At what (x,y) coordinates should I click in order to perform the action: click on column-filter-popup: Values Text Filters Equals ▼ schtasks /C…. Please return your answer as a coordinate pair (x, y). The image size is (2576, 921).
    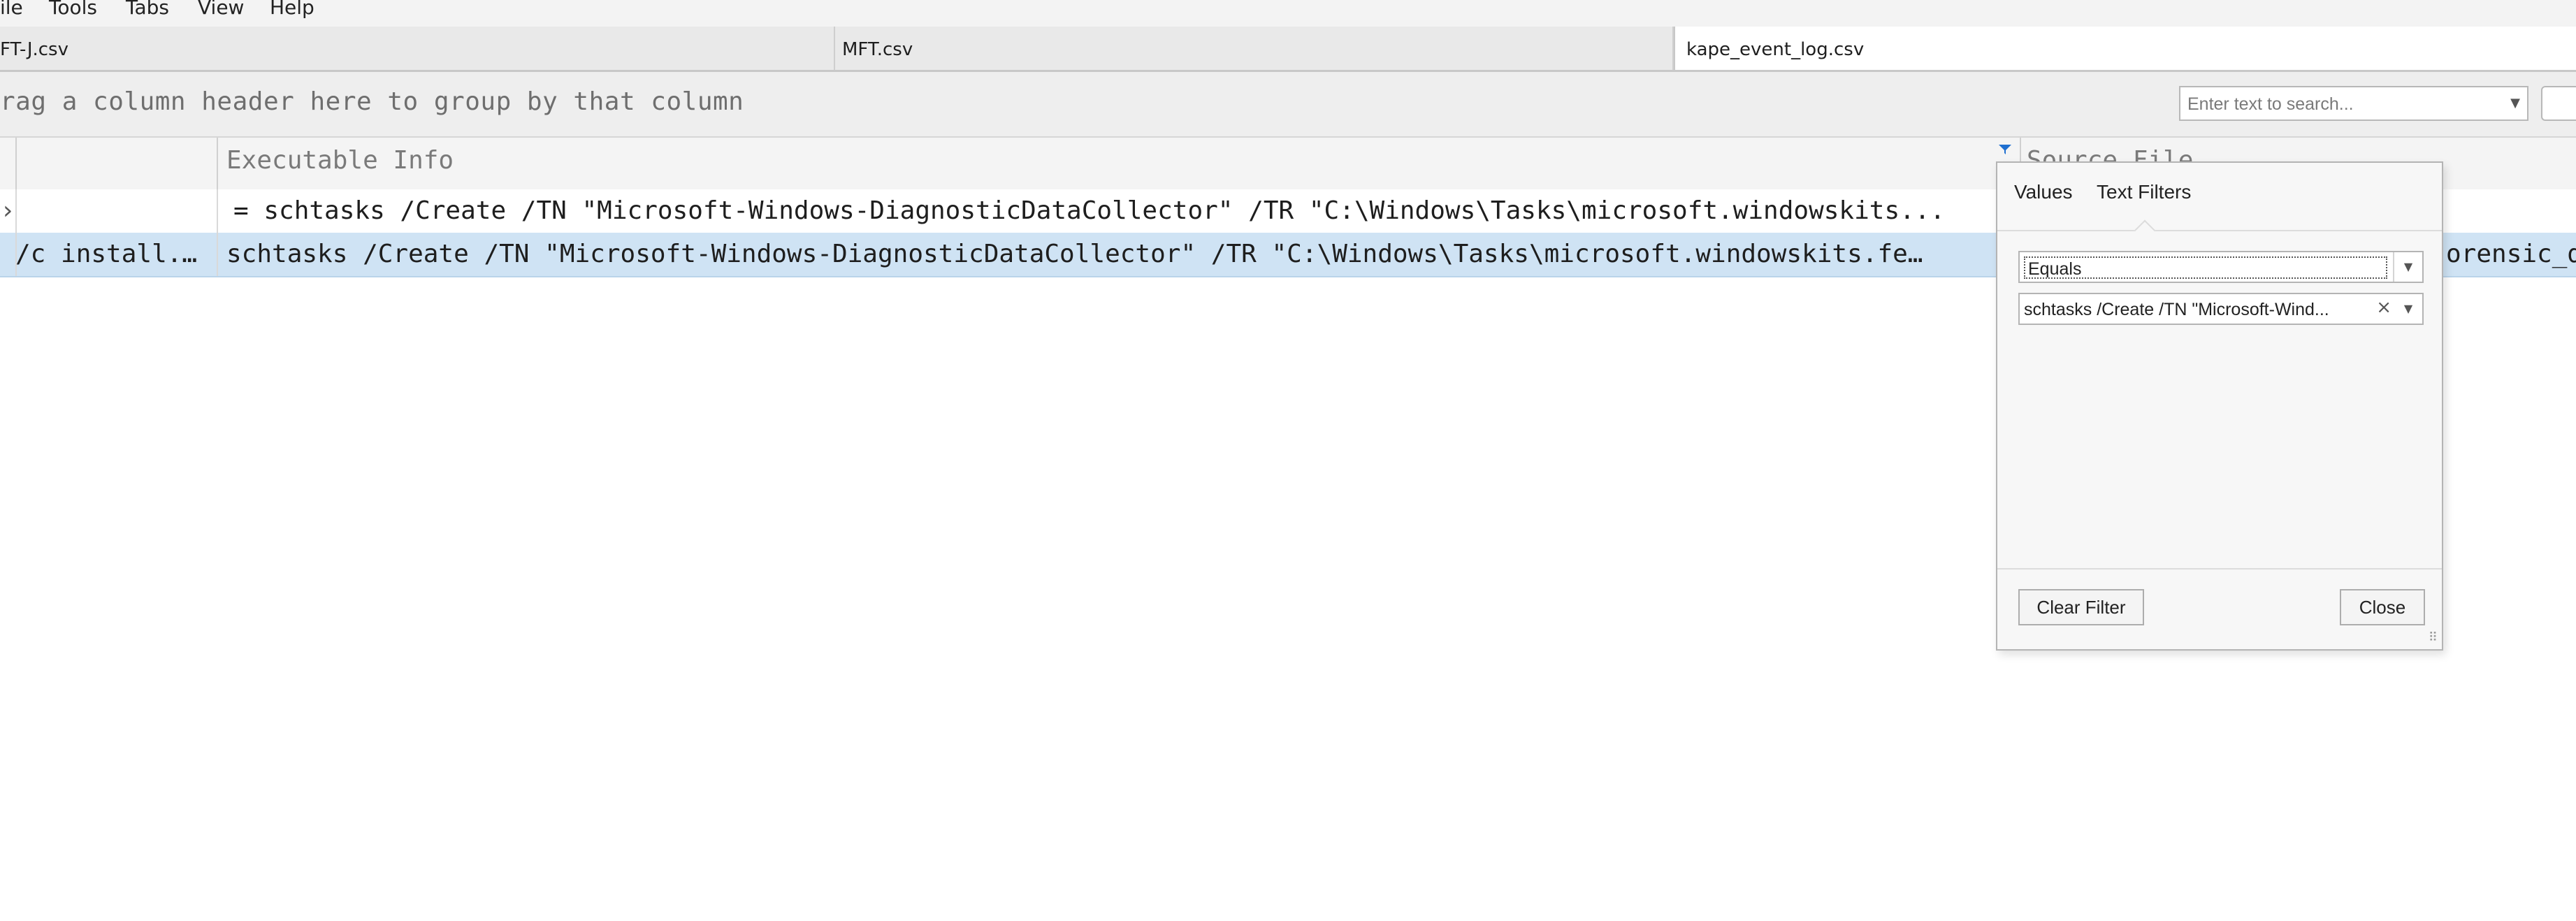
    Looking at the image, I should click on (2219, 406).